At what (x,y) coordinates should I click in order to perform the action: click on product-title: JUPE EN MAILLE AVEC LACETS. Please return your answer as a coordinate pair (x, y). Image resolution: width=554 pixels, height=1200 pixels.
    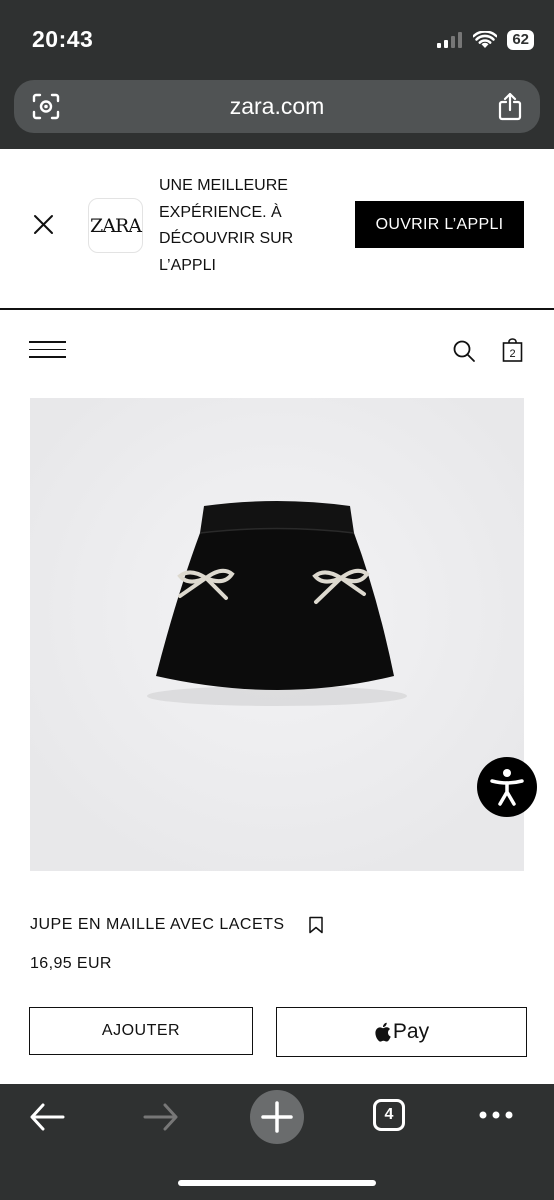
    Looking at the image, I should click on (157, 924).